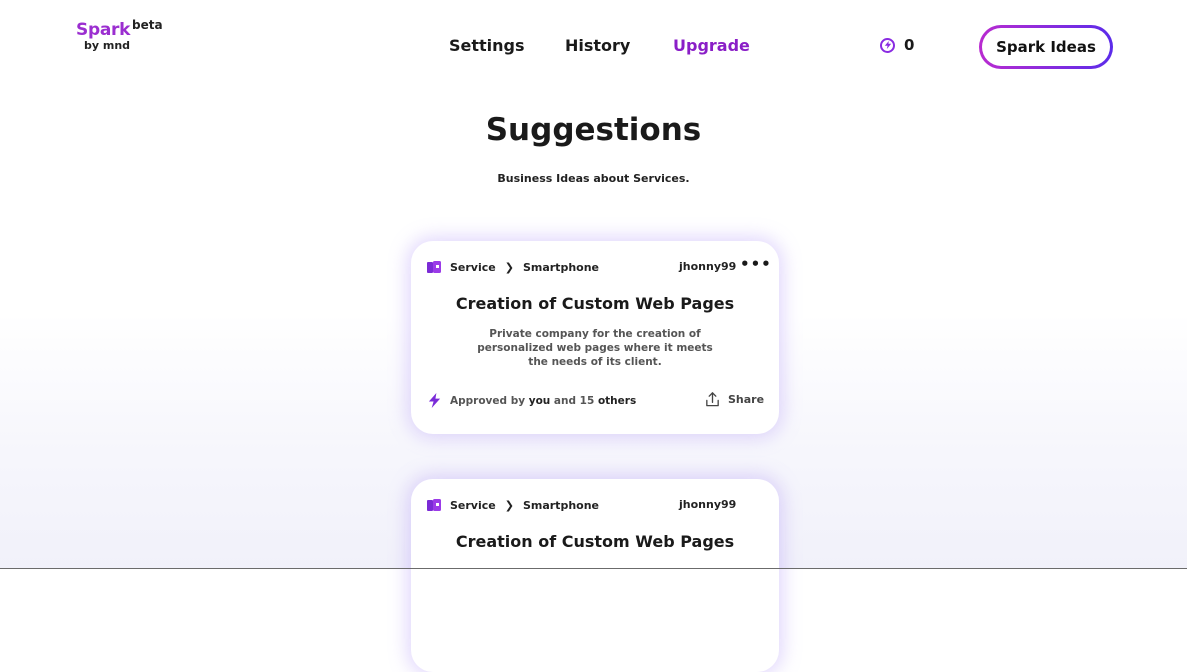 The image size is (1187, 672). I want to click on bolt-circle-icon, so click(887, 45).